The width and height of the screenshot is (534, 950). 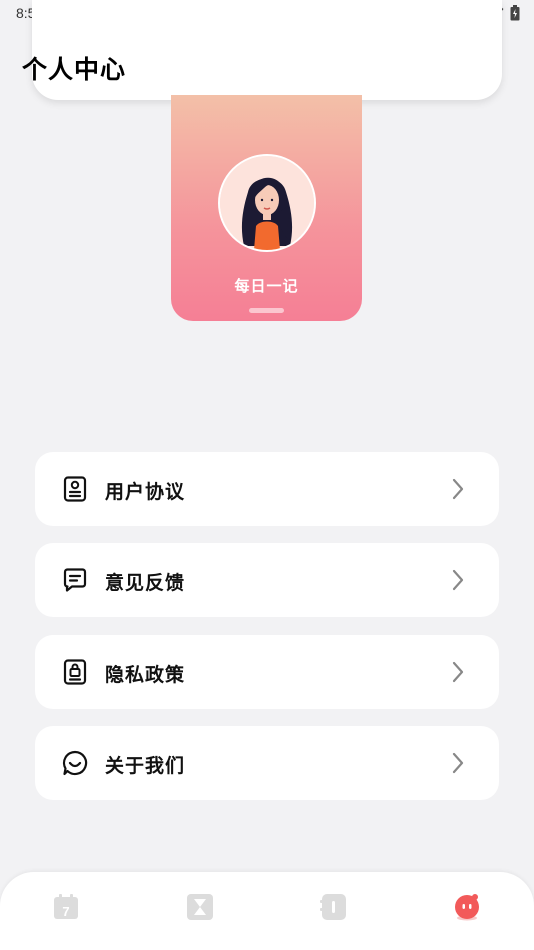 I want to click on agreement-icon, so click(x=75, y=489).